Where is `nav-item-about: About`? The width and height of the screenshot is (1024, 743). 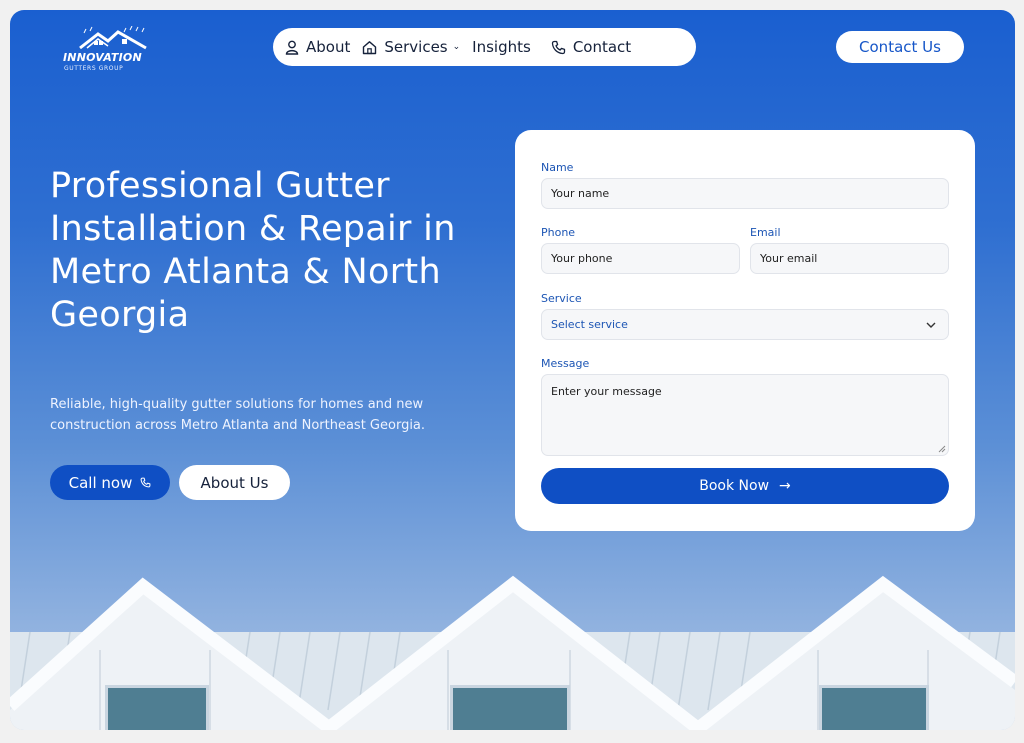
nav-item-about: About is located at coordinates (317, 47).